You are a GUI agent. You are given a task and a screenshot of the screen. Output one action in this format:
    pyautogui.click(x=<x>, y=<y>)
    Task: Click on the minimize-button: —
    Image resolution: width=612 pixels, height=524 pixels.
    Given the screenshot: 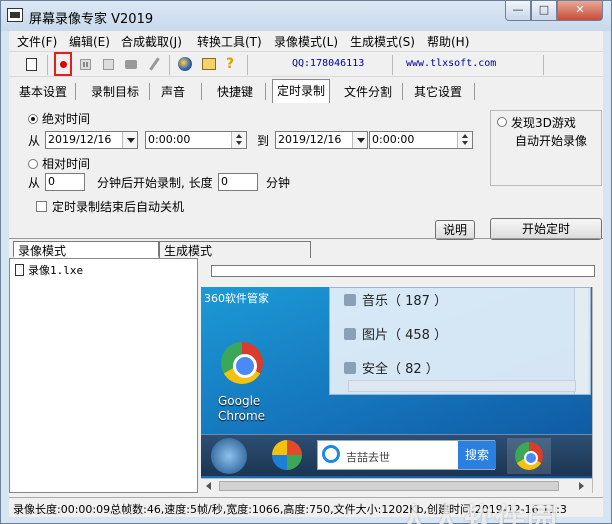 What is the action you would take?
    pyautogui.click(x=518, y=11)
    